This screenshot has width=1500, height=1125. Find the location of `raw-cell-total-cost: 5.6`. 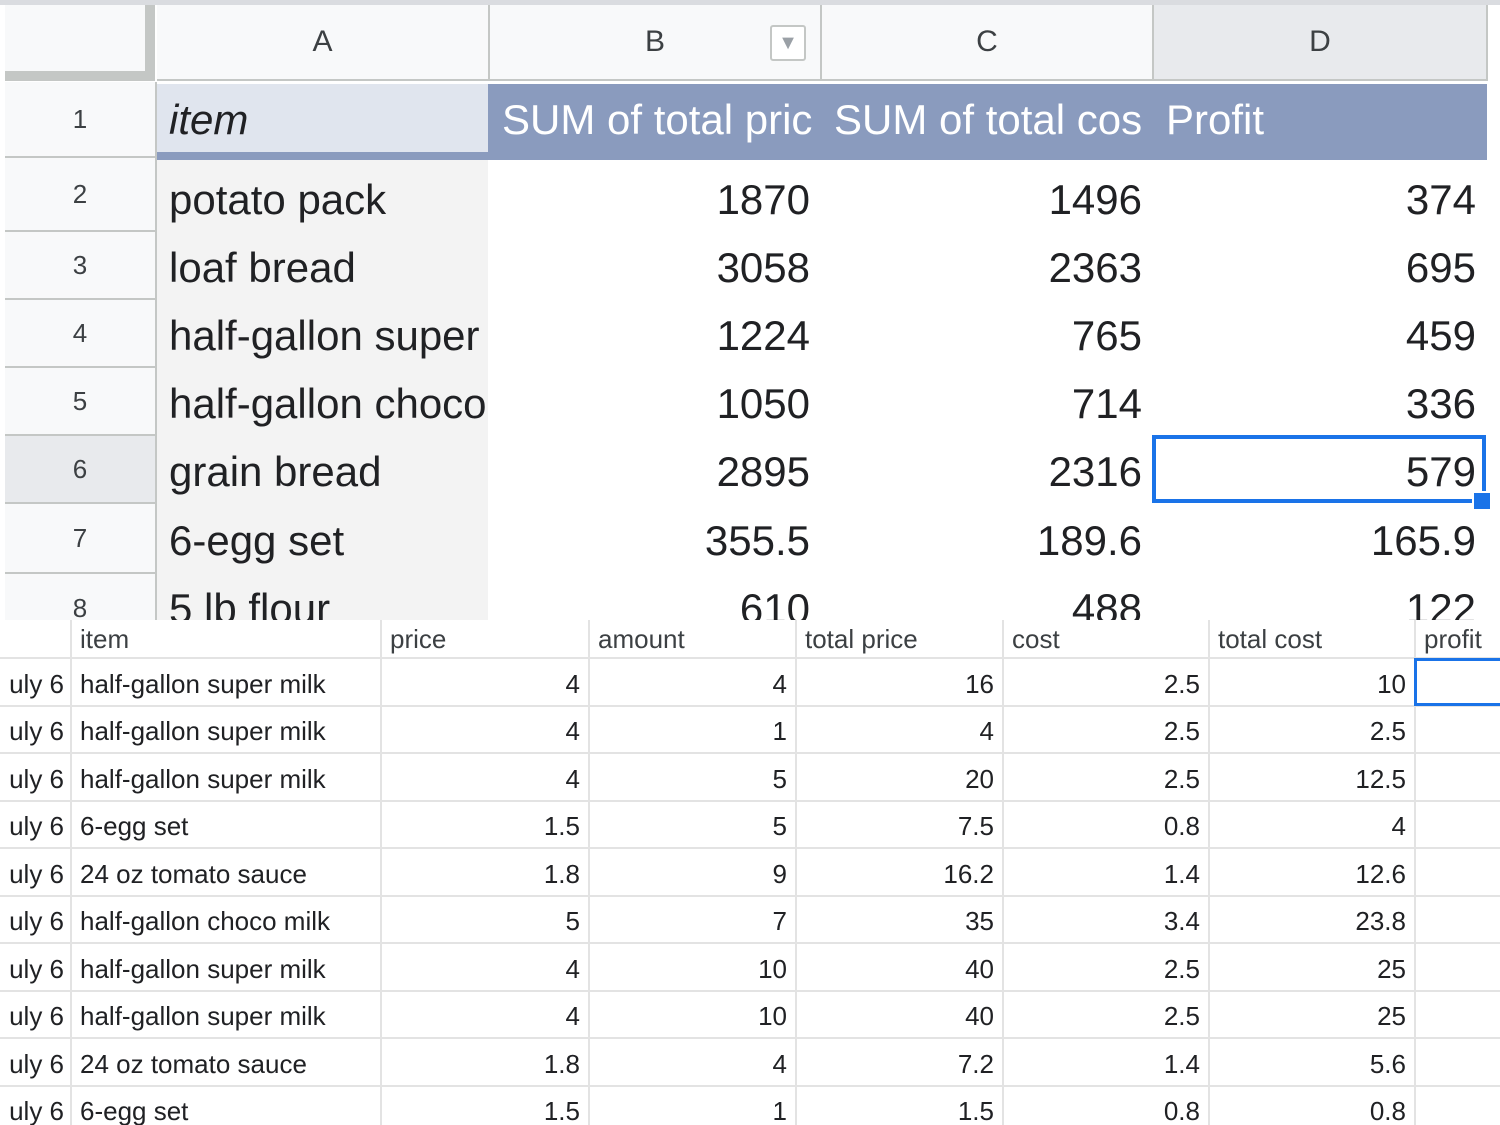

raw-cell-total-cost: 5.6 is located at coordinates (1311, 1064).